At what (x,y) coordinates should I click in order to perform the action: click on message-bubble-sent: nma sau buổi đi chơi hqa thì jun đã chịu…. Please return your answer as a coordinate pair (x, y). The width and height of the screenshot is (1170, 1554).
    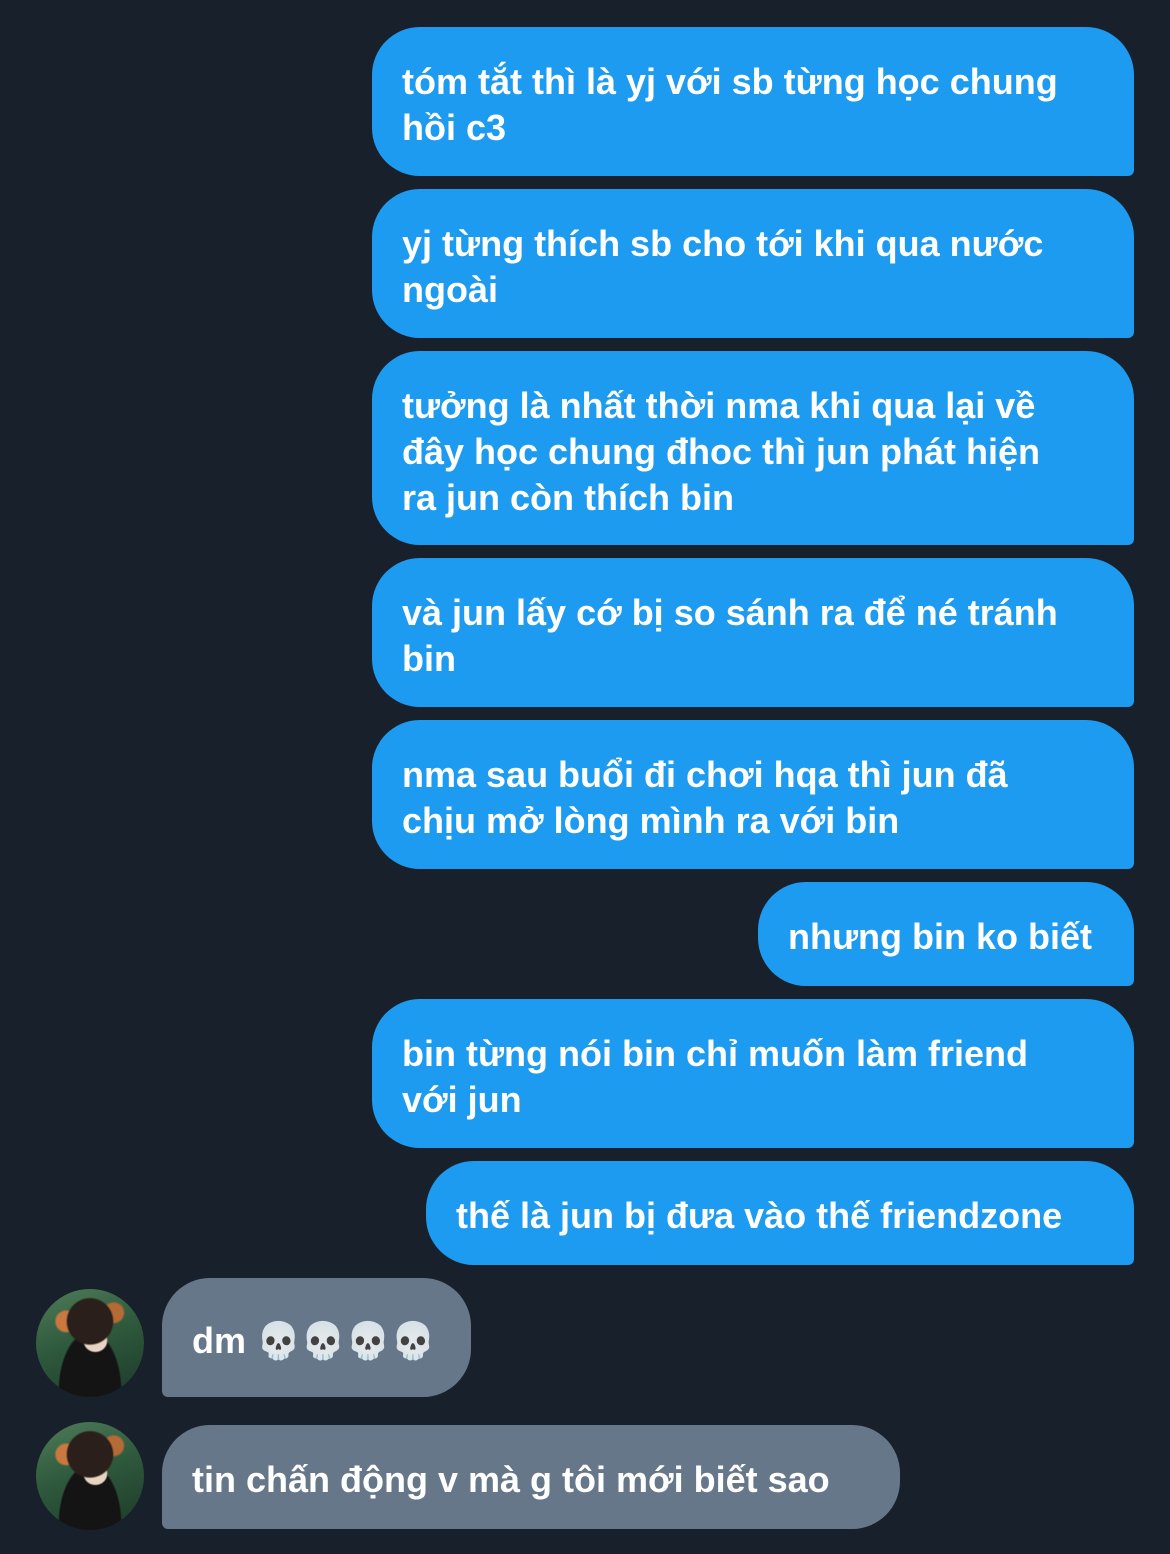
    Looking at the image, I should click on (753, 794).